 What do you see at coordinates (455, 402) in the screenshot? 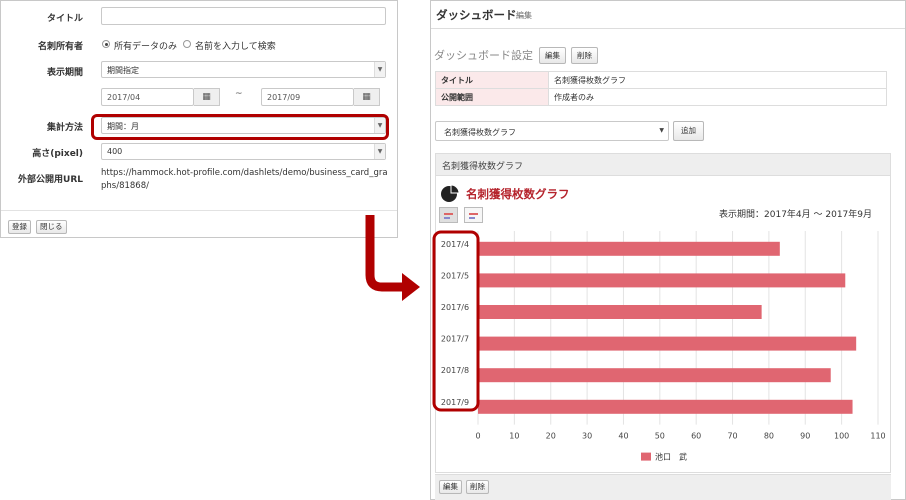
I see `y-tick-label: 2017/9` at bounding box center [455, 402].